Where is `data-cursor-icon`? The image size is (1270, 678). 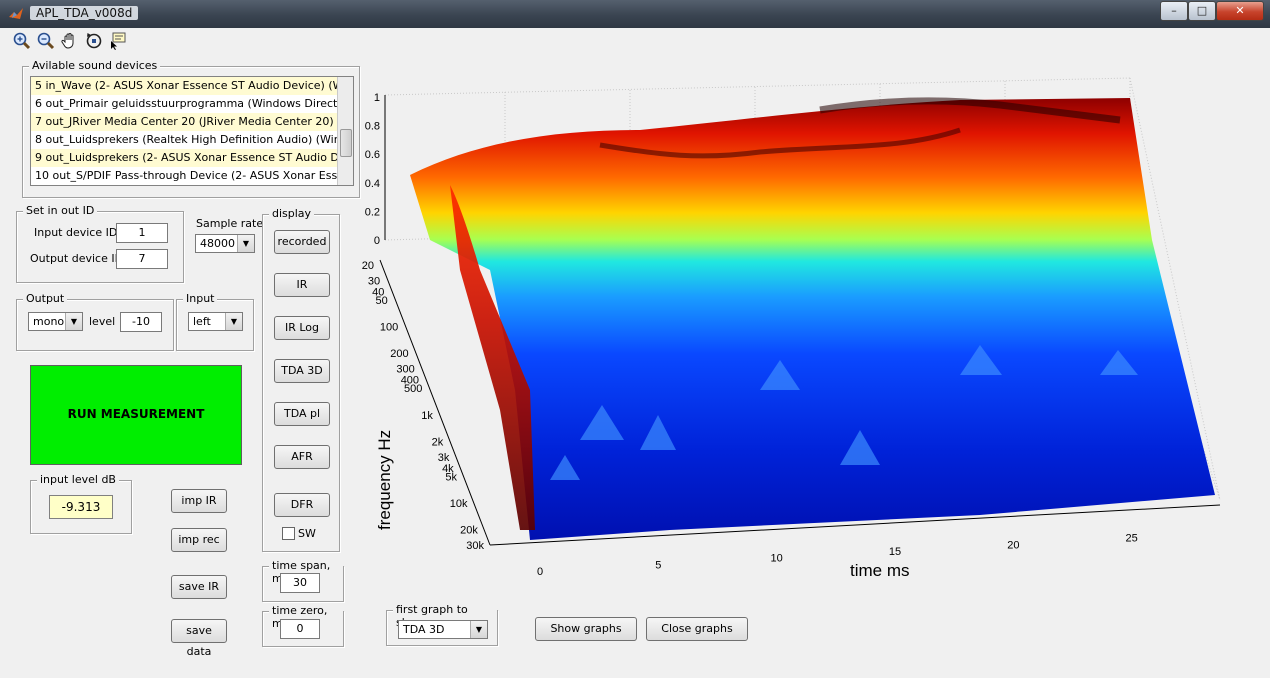
data-cursor-icon is located at coordinates (118, 41).